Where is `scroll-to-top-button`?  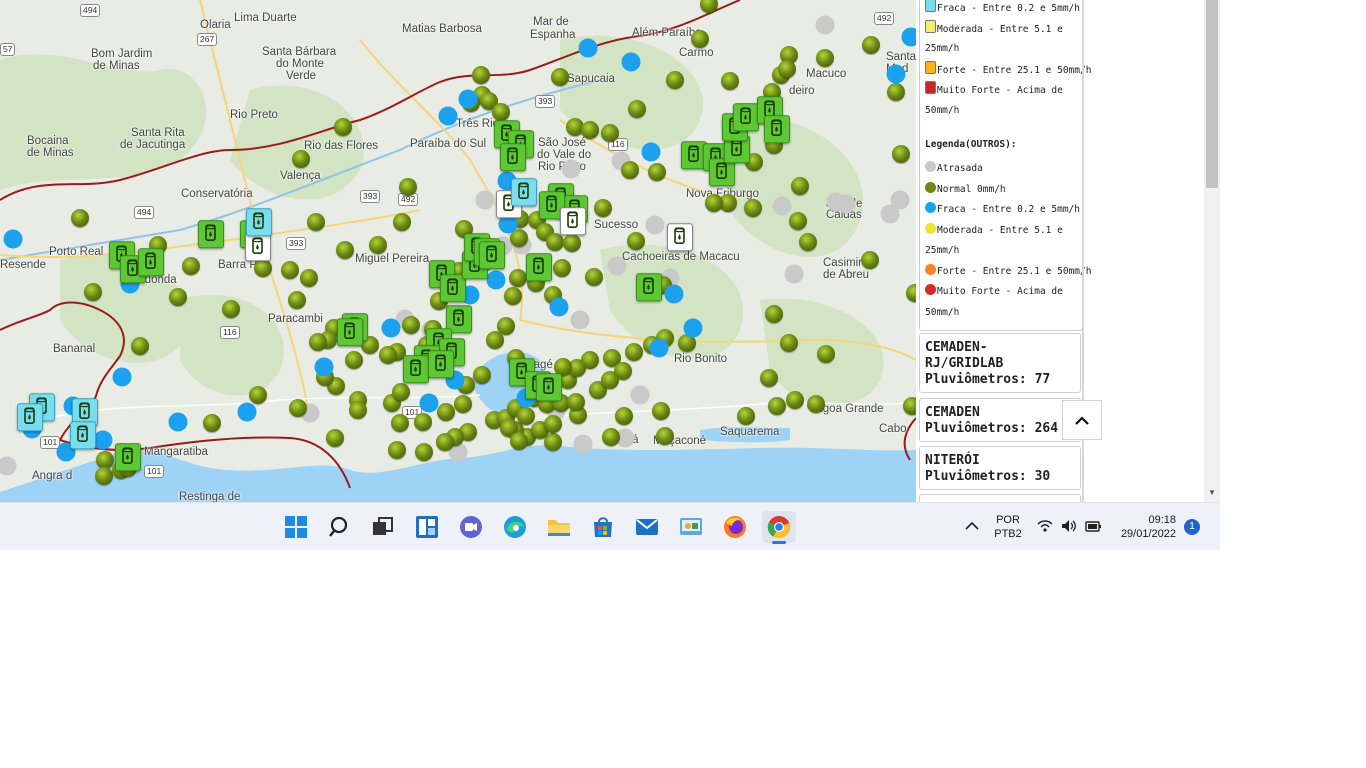 scroll-to-top-button is located at coordinates (1082, 420).